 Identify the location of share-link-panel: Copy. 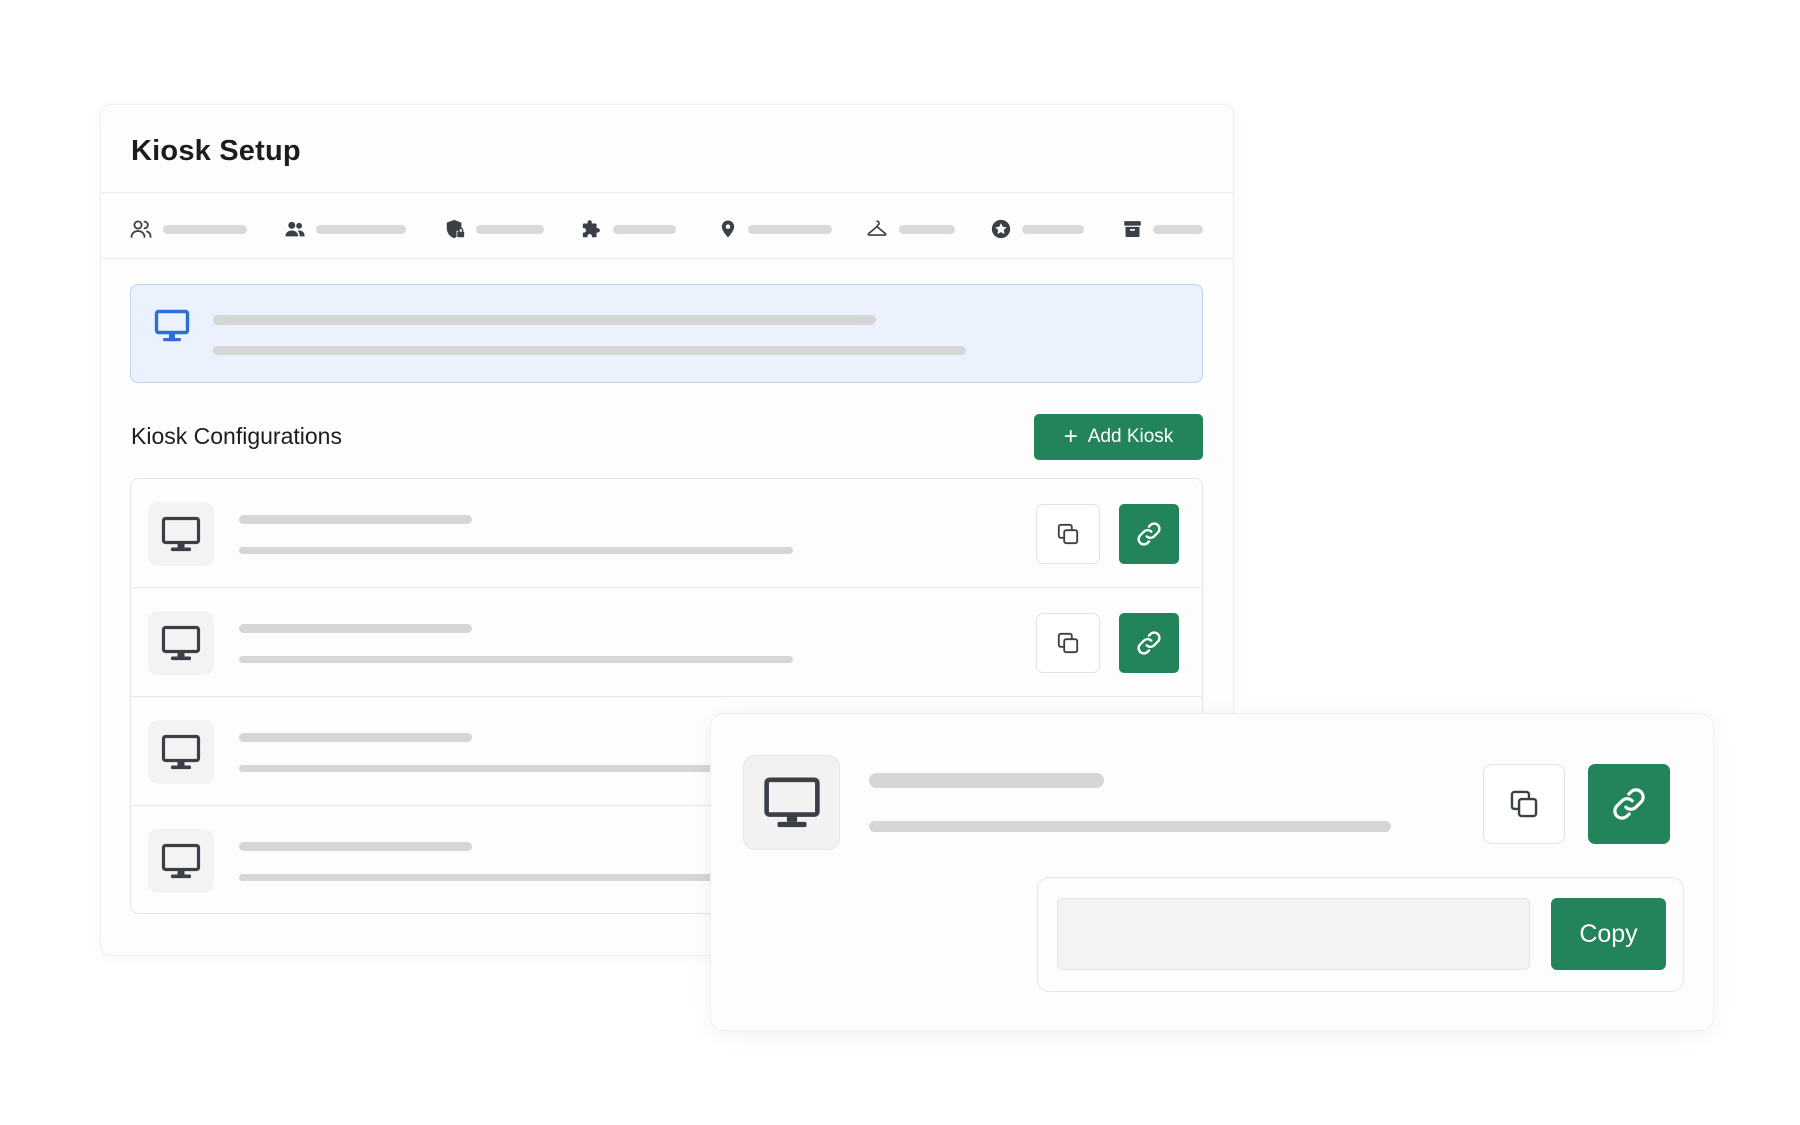
(1360, 934).